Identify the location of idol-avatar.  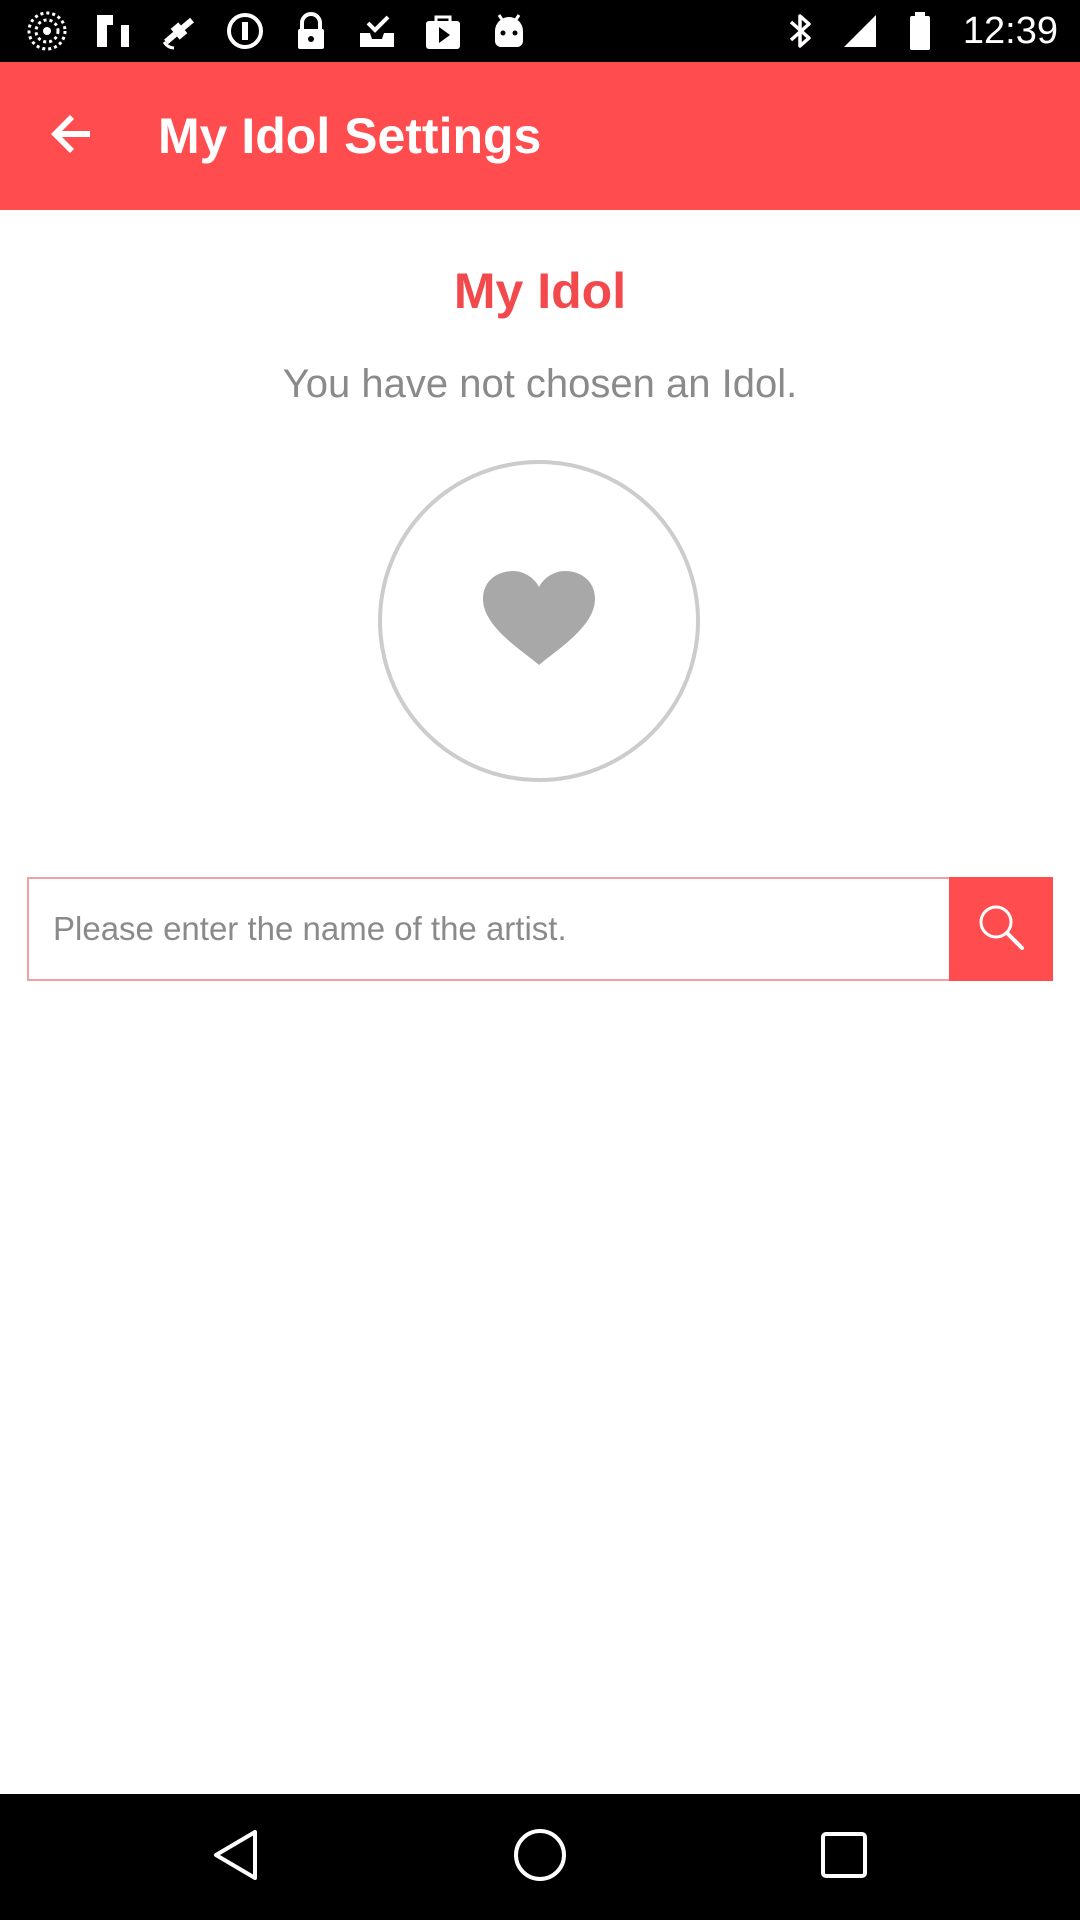
(539, 621).